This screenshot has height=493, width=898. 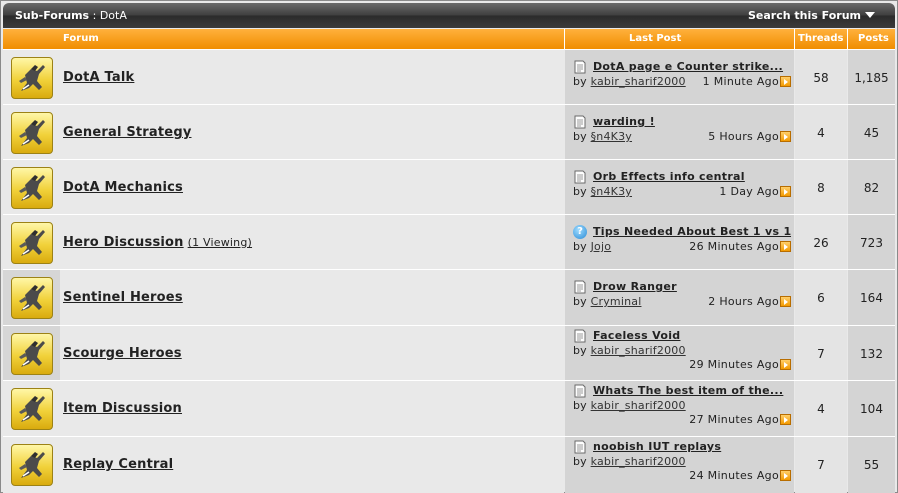 I want to click on forum-title: DotA Mechanics, so click(x=123, y=187).